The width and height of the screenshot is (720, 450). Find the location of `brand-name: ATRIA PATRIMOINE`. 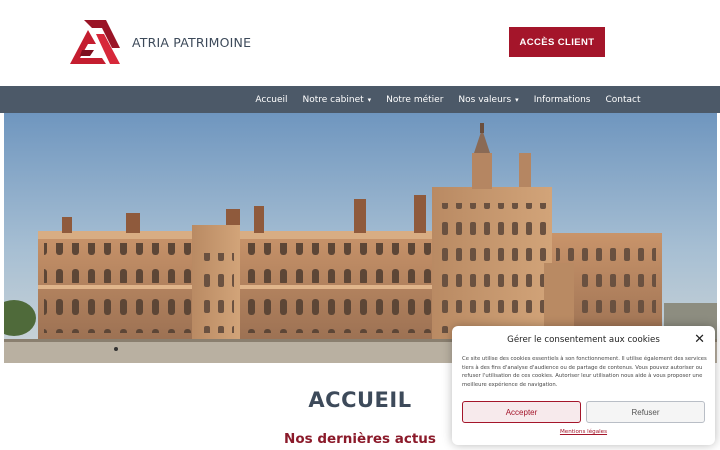

brand-name: ATRIA PATRIMOINE is located at coordinates (191, 42).